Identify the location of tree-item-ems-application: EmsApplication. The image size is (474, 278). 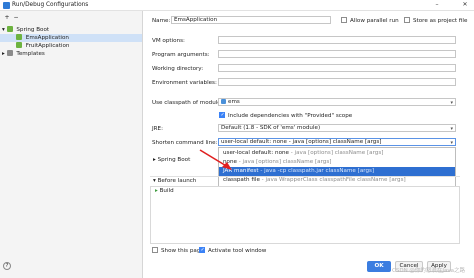
(71, 38).